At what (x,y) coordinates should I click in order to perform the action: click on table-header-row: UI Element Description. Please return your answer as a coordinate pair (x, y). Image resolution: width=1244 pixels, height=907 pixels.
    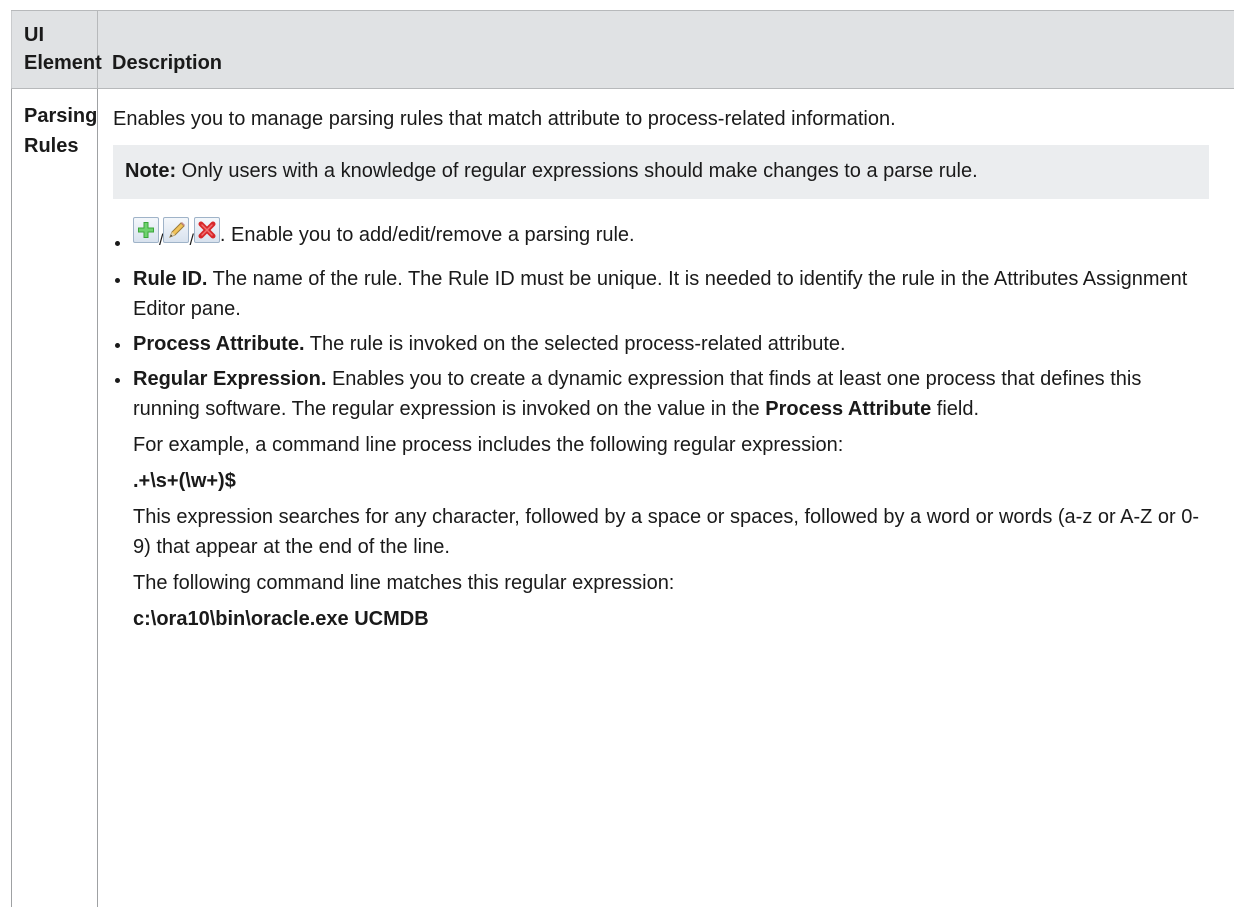
    Looking at the image, I should click on (623, 50).